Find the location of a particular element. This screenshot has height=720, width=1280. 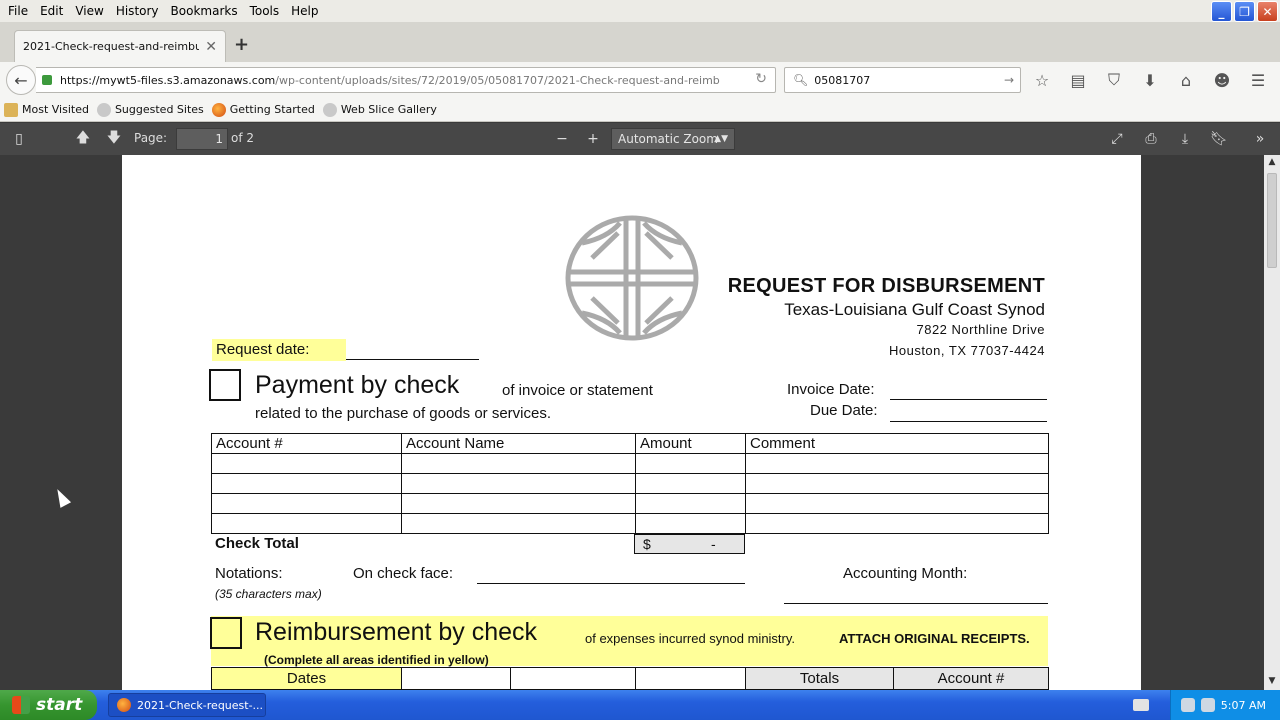

minimize-button: _ is located at coordinates (1221, 11).